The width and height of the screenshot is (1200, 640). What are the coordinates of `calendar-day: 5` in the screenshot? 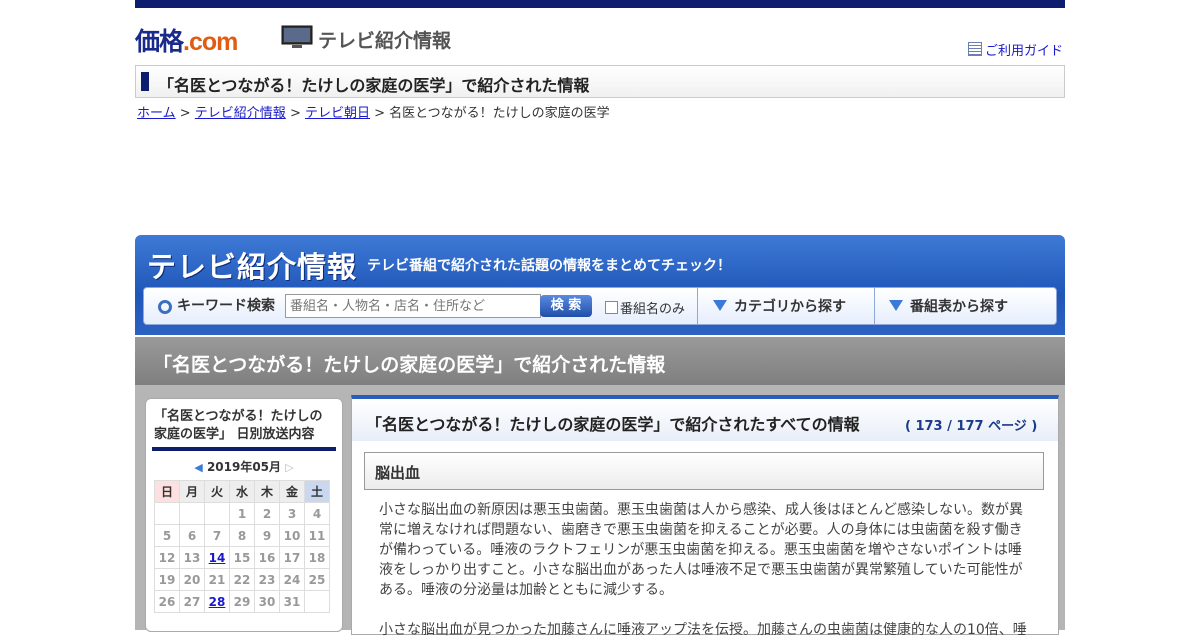 It's located at (167, 535).